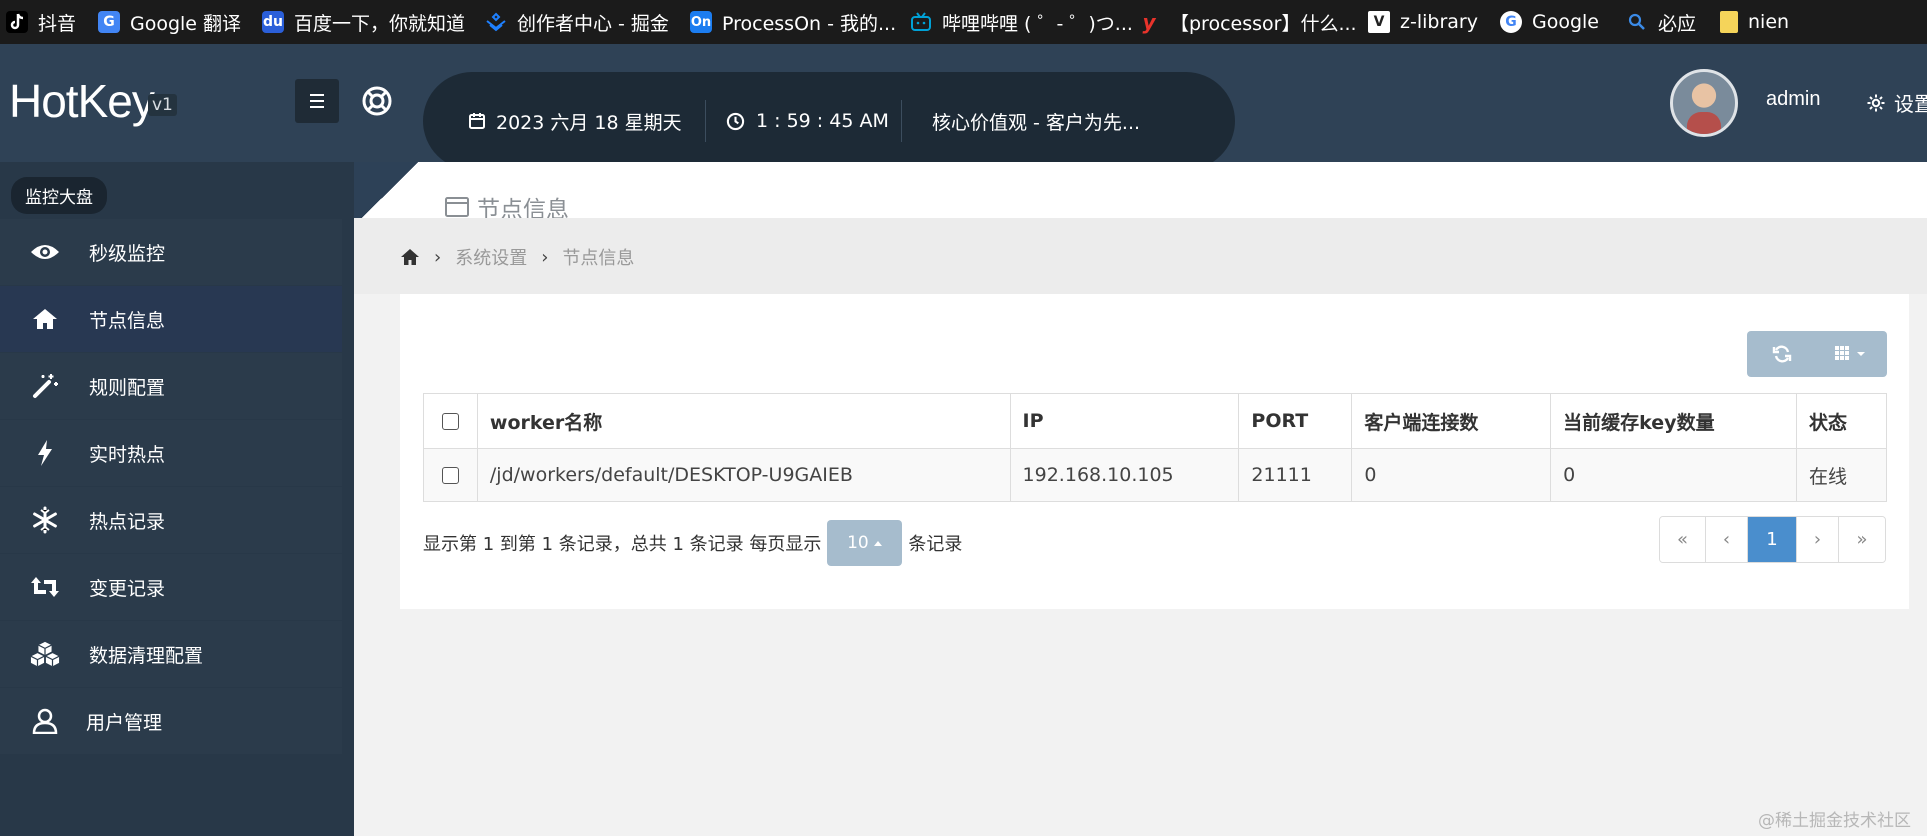 The width and height of the screenshot is (1927, 836). What do you see at coordinates (1295, 475) in the screenshot?
I see `port-cell: 21111` at bounding box center [1295, 475].